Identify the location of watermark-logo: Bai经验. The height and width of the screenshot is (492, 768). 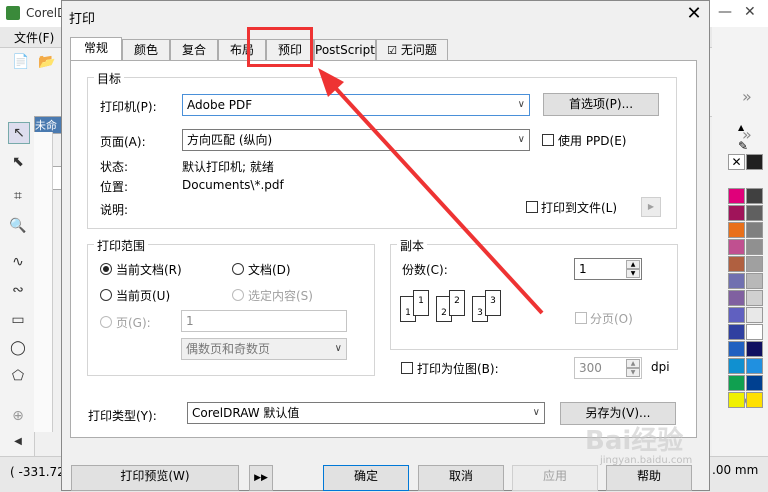
(634, 441).